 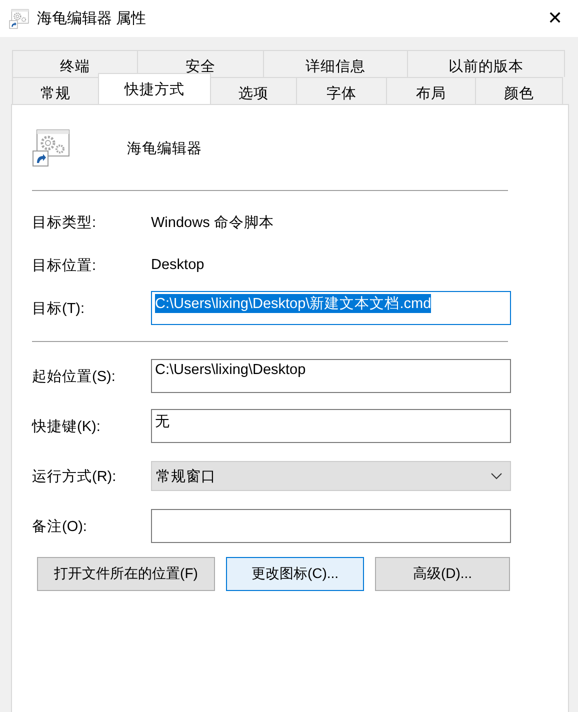 What do you see at coordinates (65, 223) in the screenshot?
I see `field-label: 目标类型:` at bounding box center [65, 223].